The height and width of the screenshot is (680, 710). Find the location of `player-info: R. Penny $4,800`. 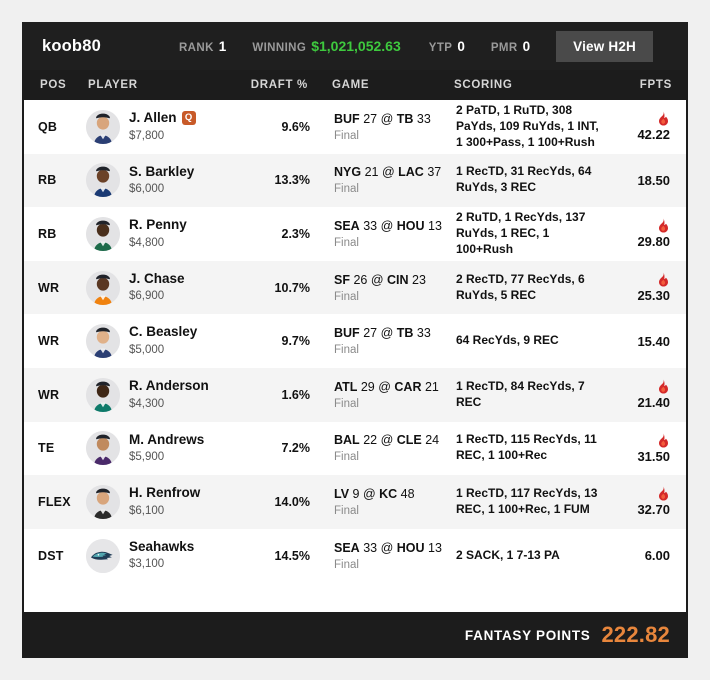

player-info: R. Penny $4,800 is located at coordinates (158, 234).